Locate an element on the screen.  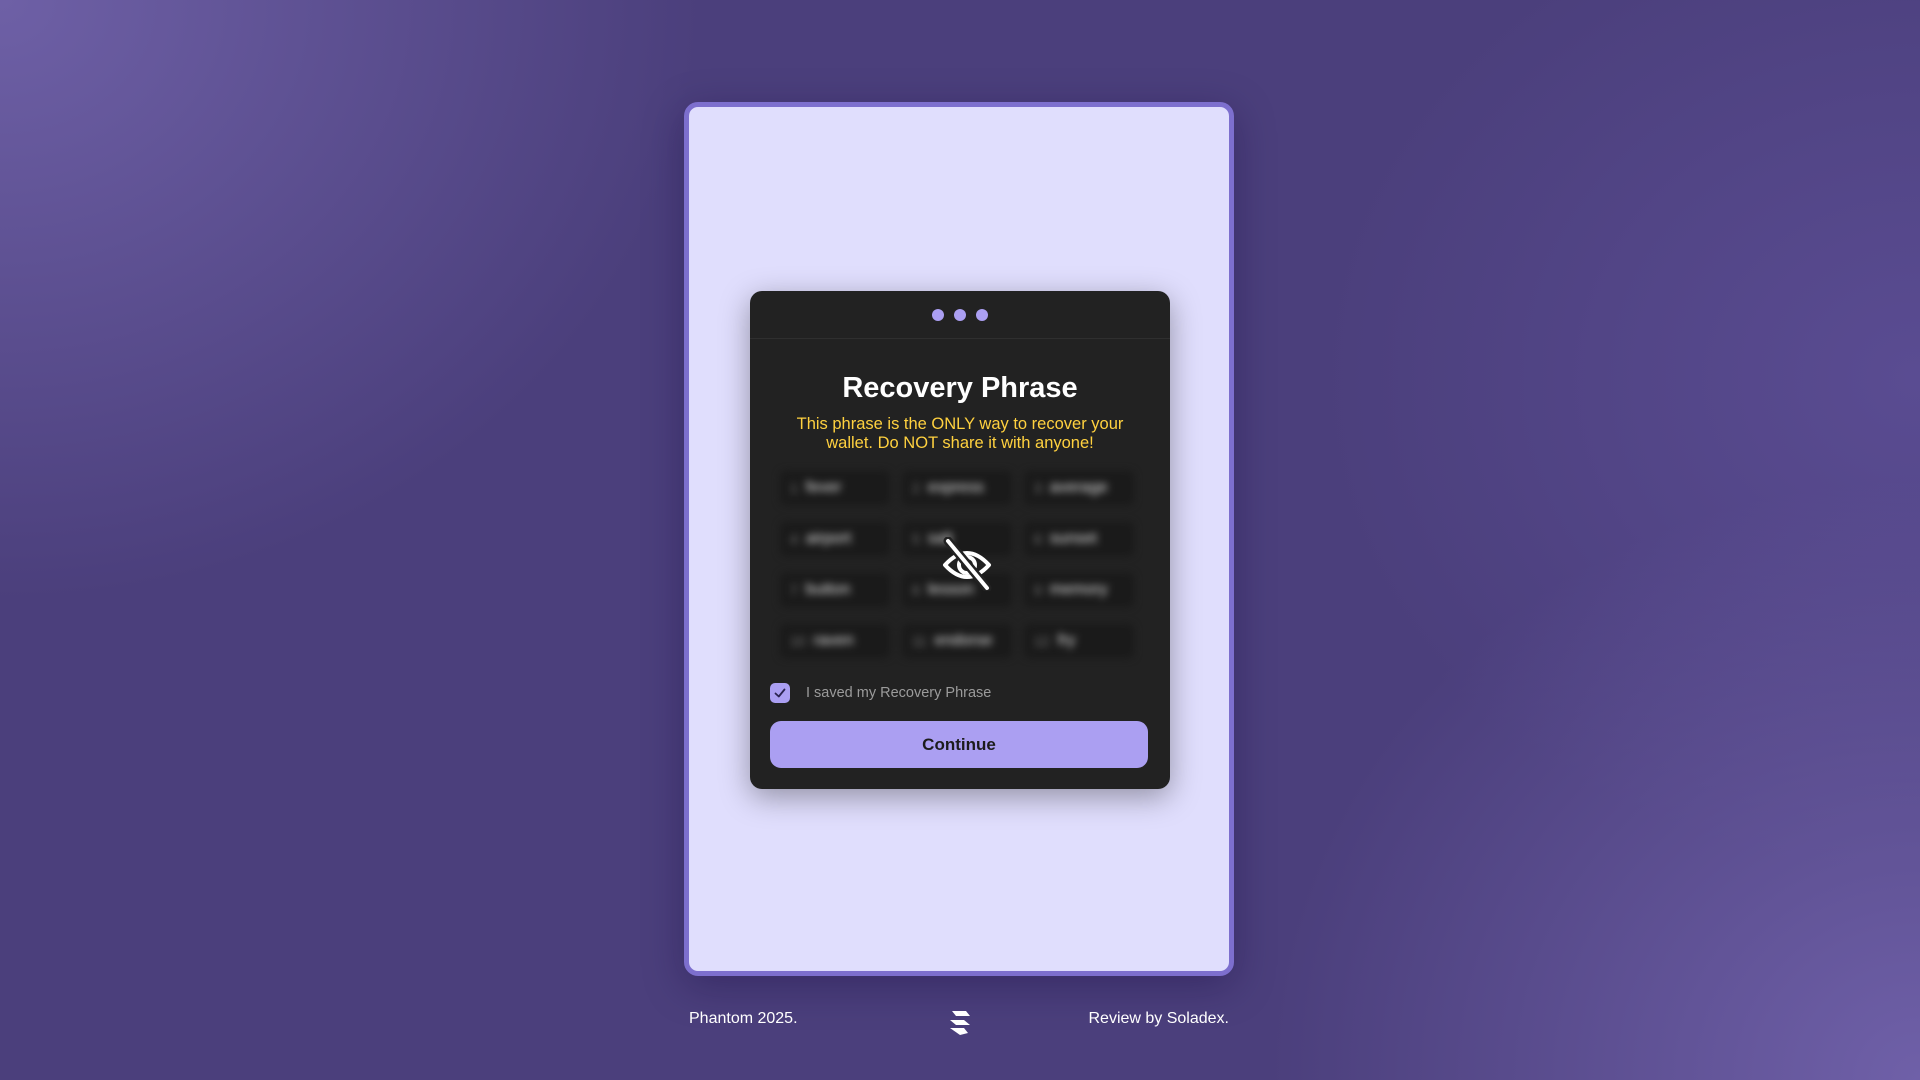
recovery-word: 10 raven is located at coordinates (835, 641).